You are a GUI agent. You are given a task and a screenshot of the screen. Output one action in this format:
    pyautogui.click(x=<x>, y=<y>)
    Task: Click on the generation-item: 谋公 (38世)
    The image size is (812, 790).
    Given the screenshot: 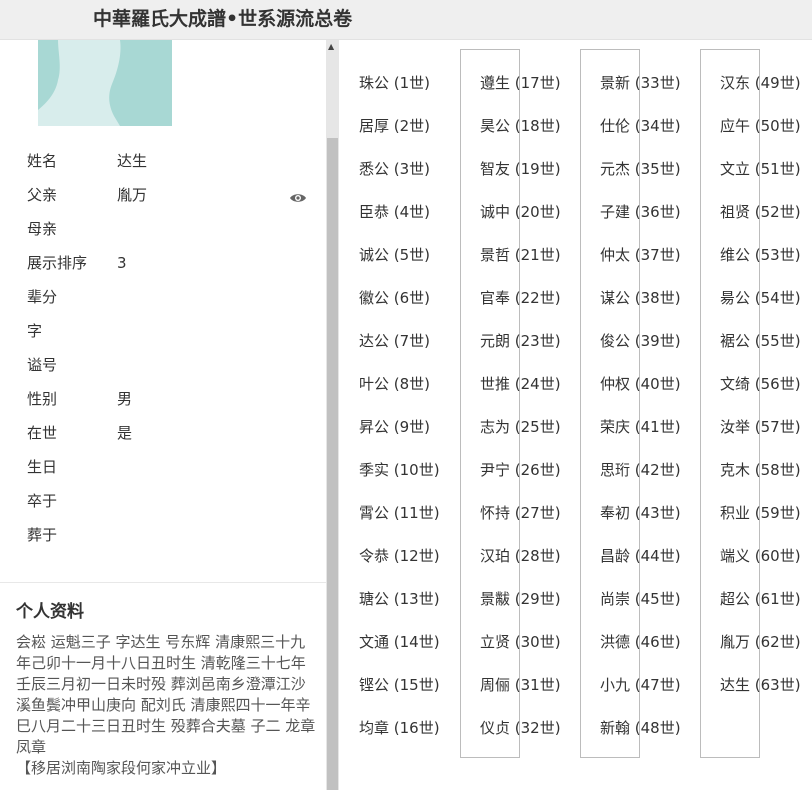 What is the action you would take?
    pyautogui.click(x=640, y=297)
    